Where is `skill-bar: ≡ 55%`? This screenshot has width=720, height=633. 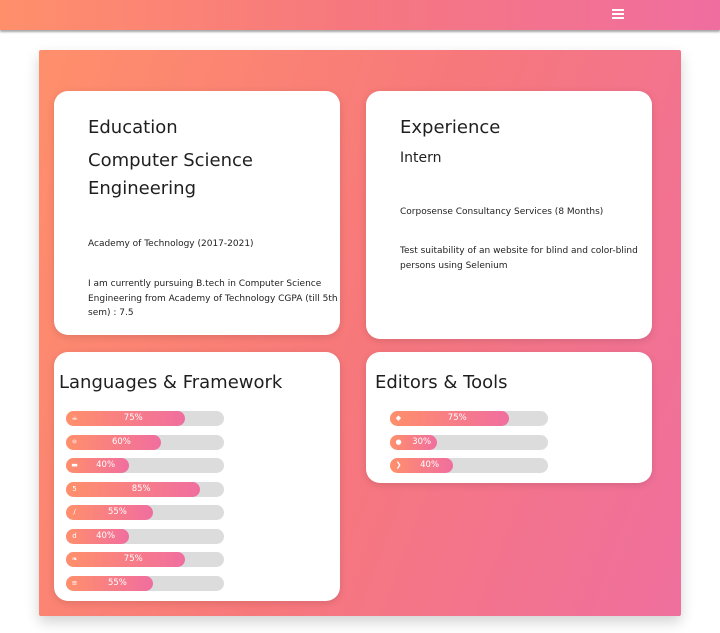
skill-bar: ≡ 55% is located at coordinates (145, 583).